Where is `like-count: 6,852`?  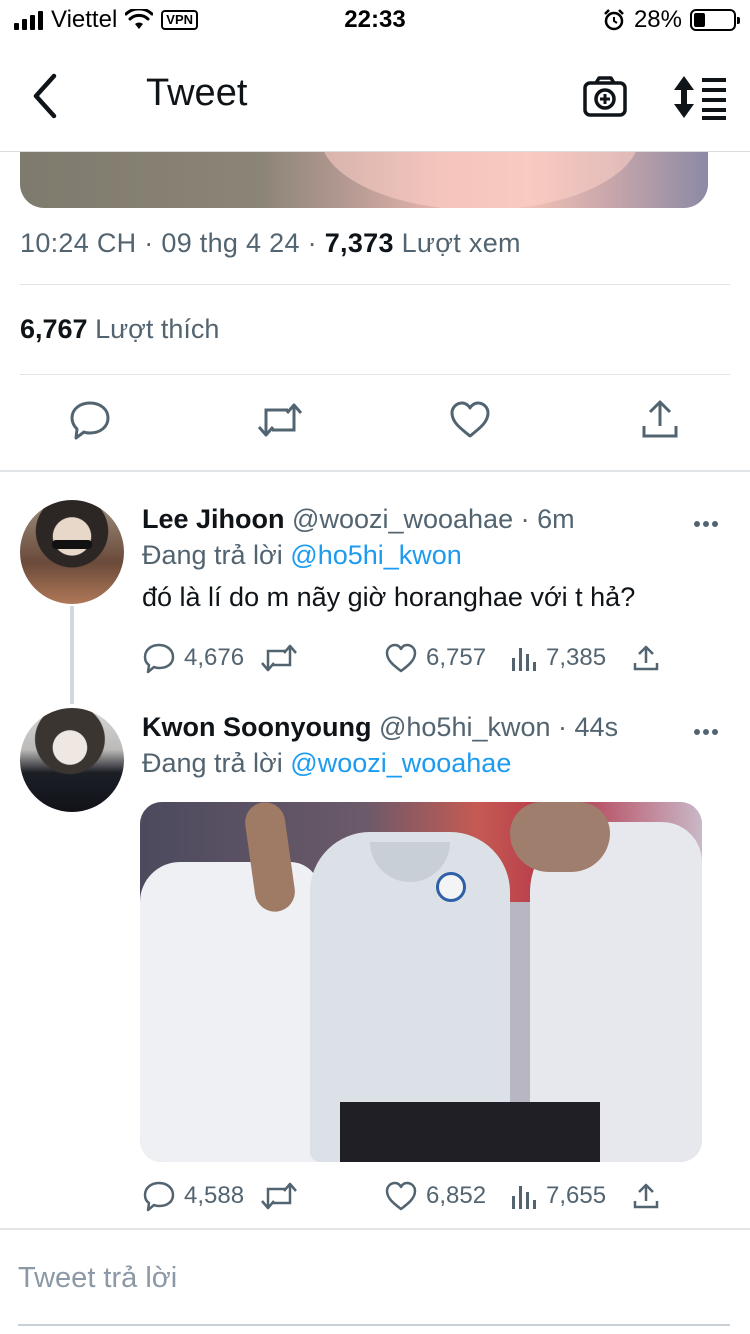
like-count: 6,852 is located at coordinates (456, 1195).